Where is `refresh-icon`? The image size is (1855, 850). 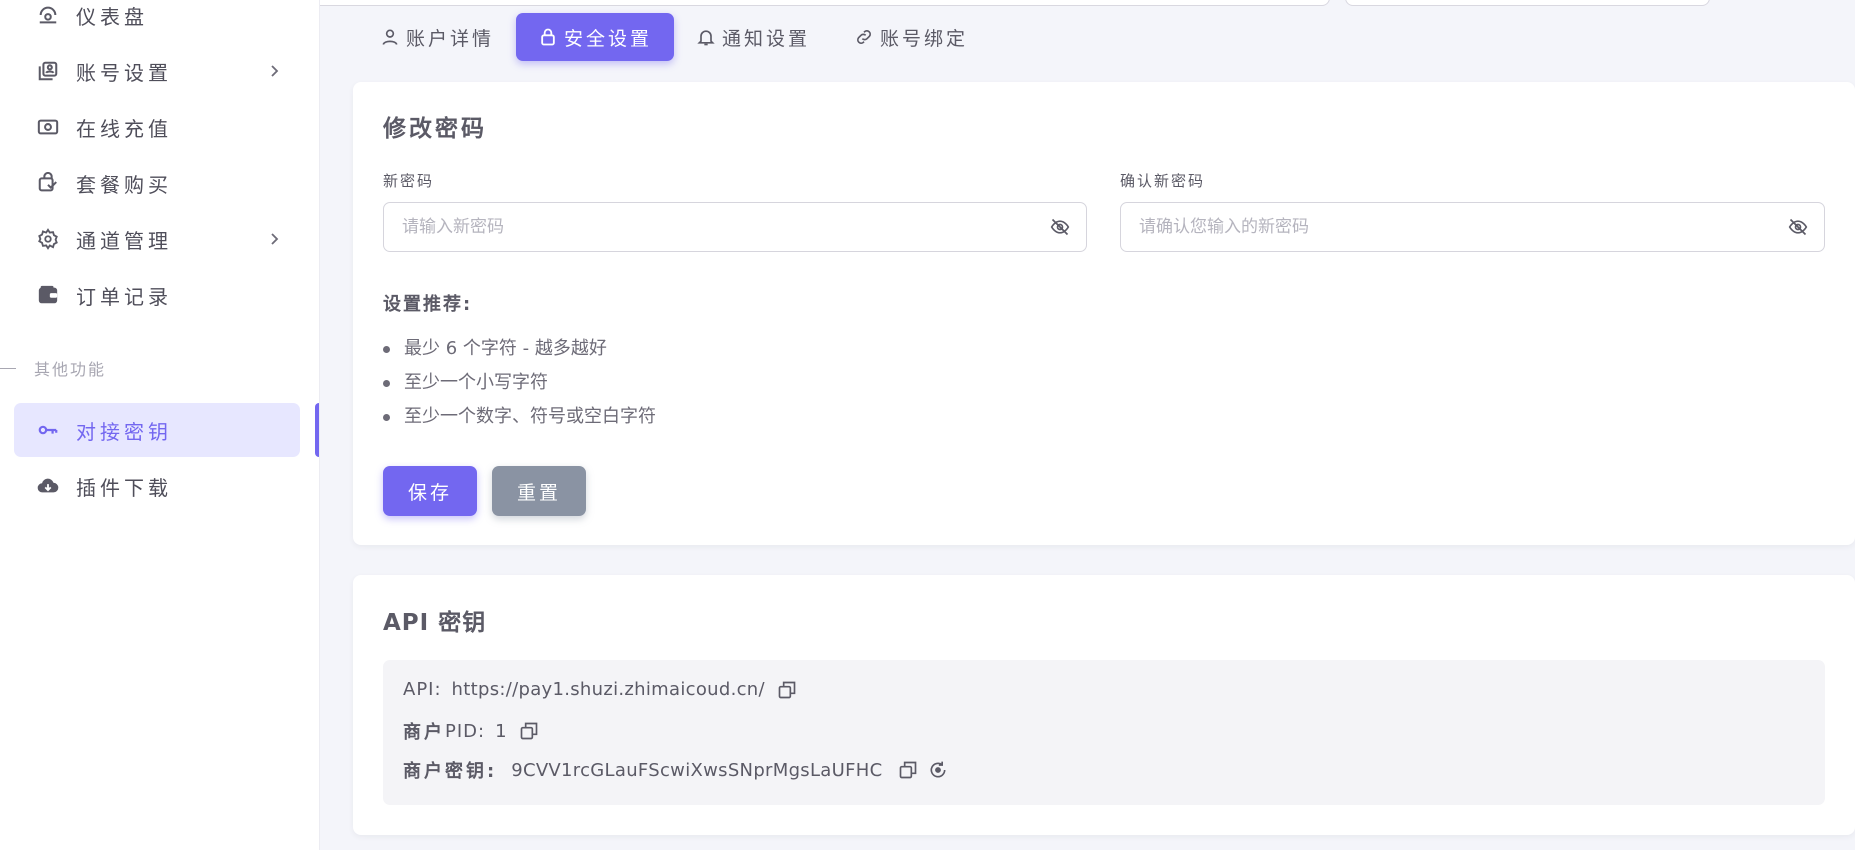
refresh-icon is located at coordinates (938, 770).